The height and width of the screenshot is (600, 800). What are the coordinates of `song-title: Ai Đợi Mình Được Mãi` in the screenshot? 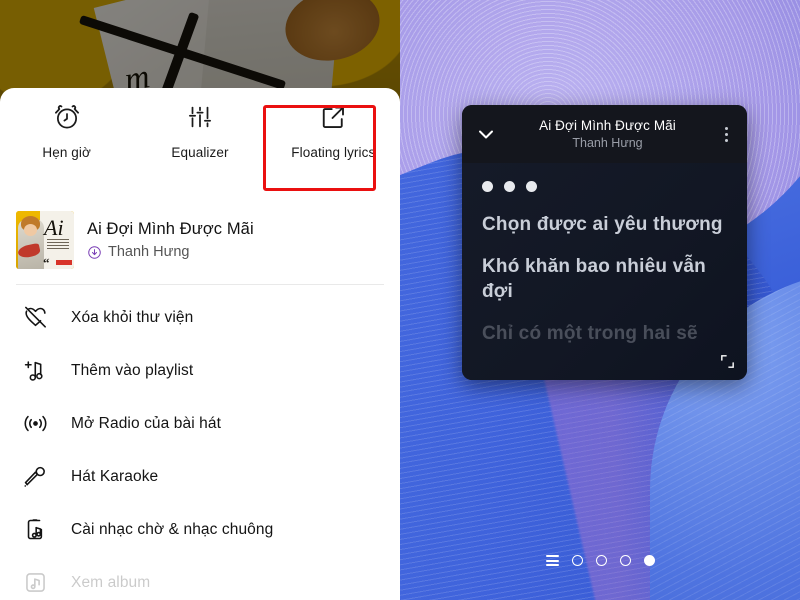 It's located at (170, 229).